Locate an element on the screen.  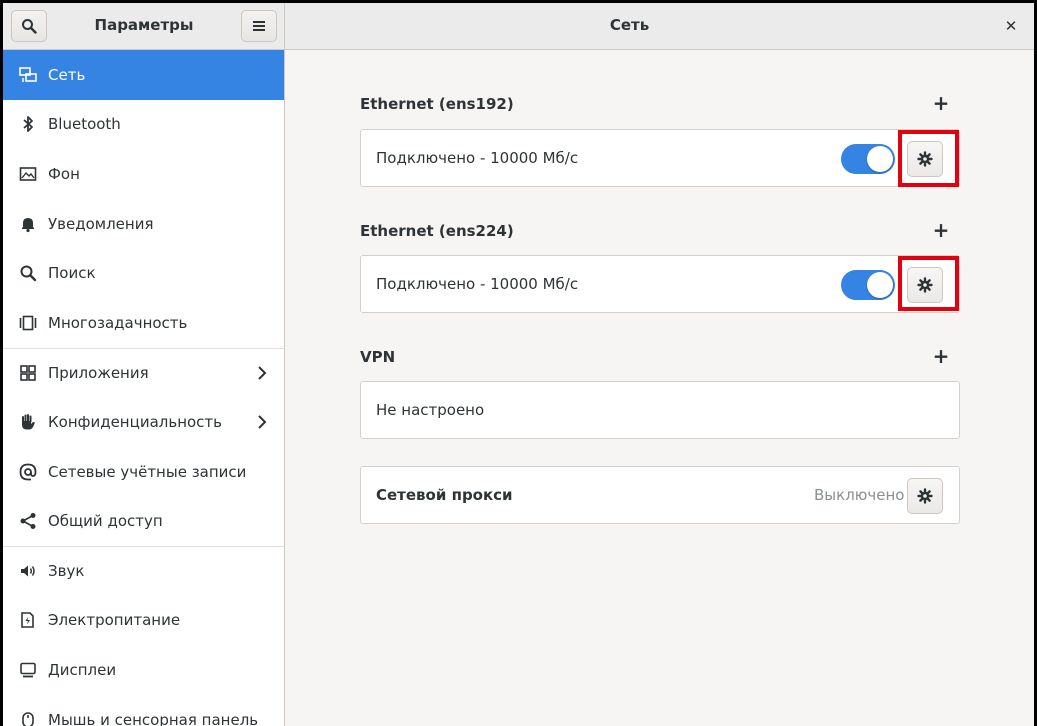
ethernet-ens192-card: Подключено - 10000 Мб/с is located at coordinates (660, 158).